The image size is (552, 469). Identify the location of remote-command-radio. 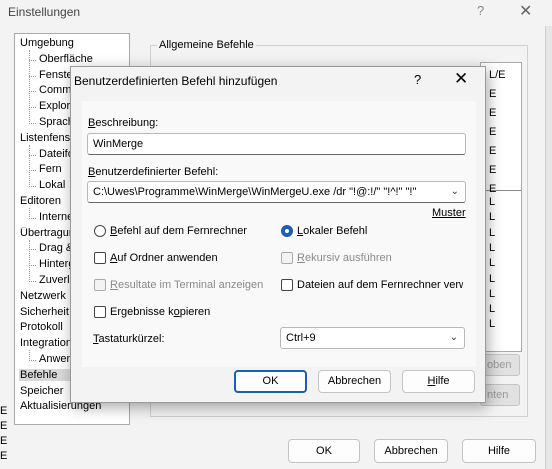
(100, 231).